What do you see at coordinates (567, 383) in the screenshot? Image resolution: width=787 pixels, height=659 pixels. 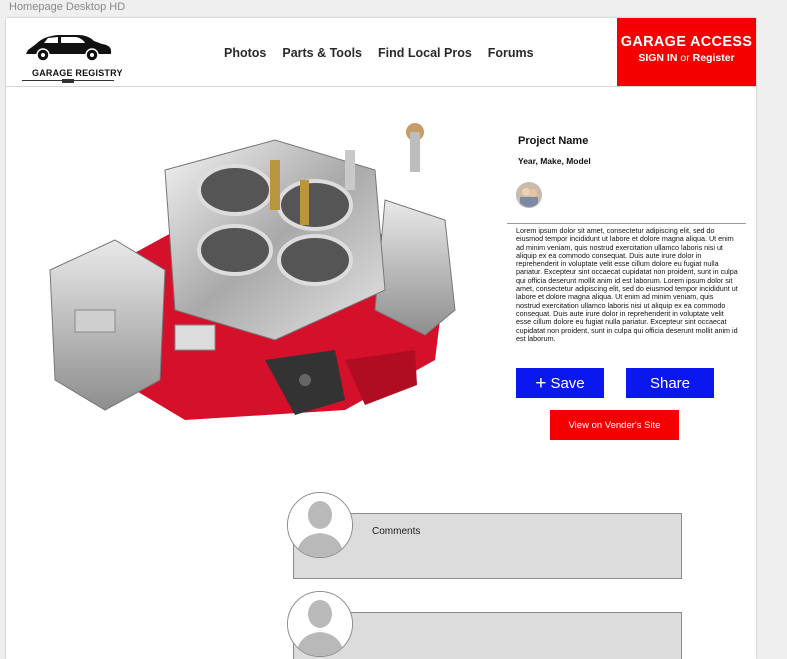 I see `save-label: Save` at bounding box center [567, 383].